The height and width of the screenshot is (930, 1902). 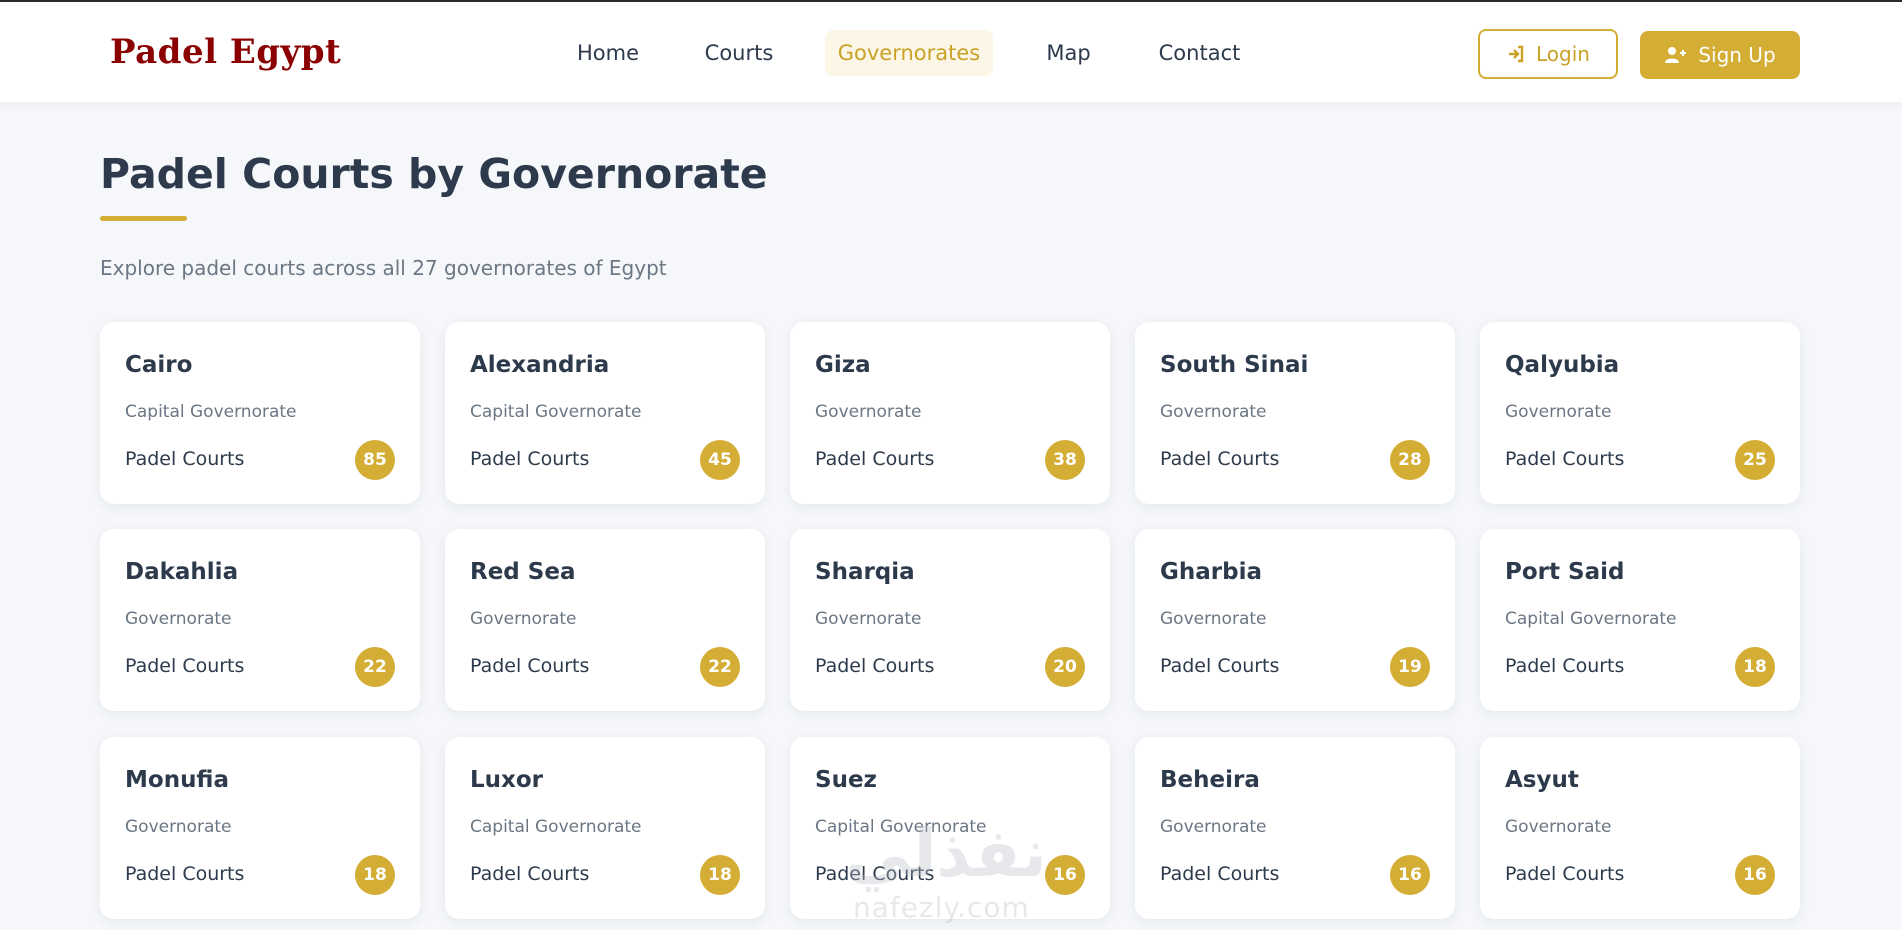 What do you see at coordinates (1211, 572) in the screenshot?
I see `governorate-name: Gharbia` at bounding box center [1211, 572].